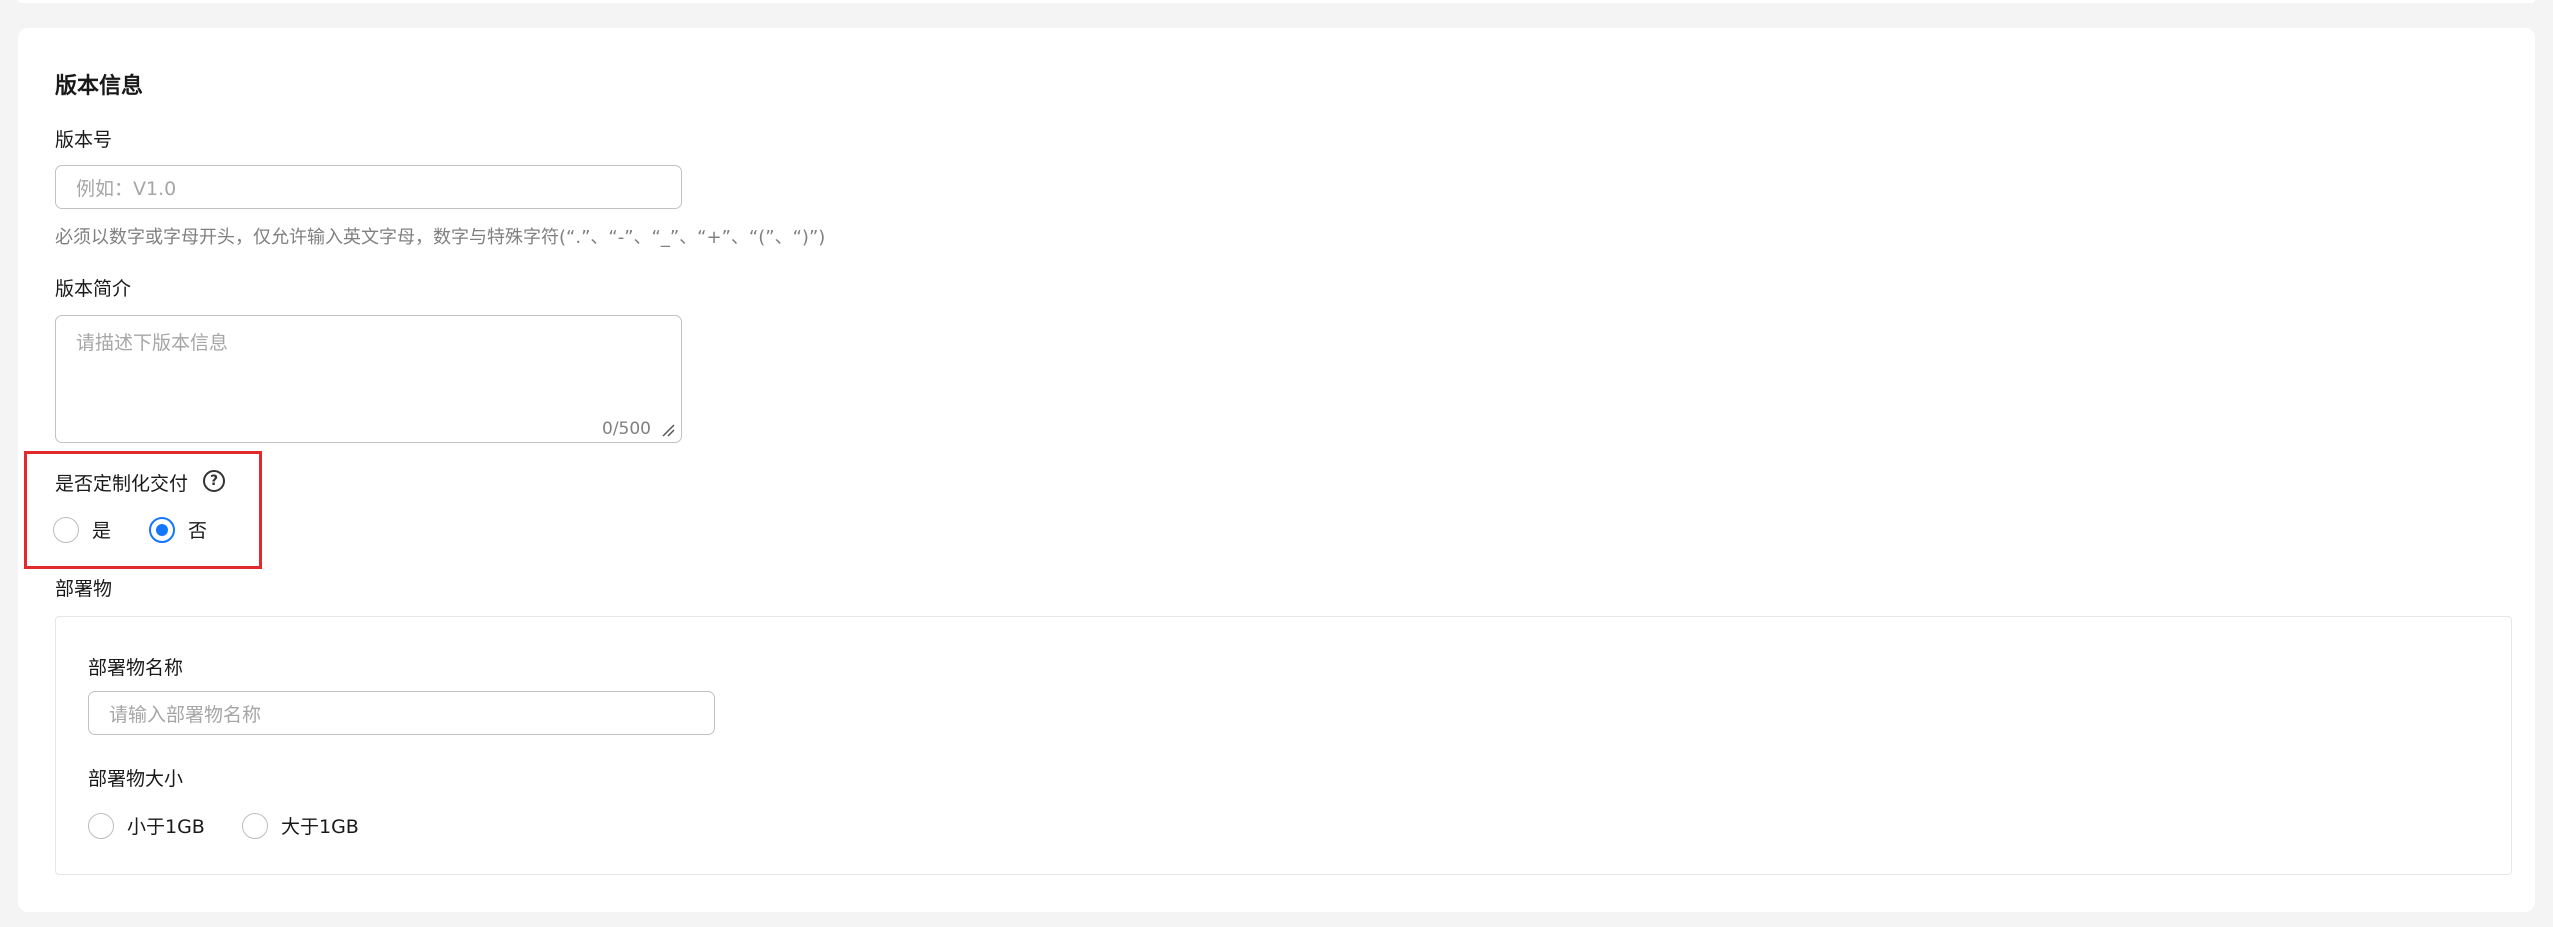 This screenshot has height=927, width=2553. I want to click on radio-more-1gb-label: 大于1GB, so click(320, 827).